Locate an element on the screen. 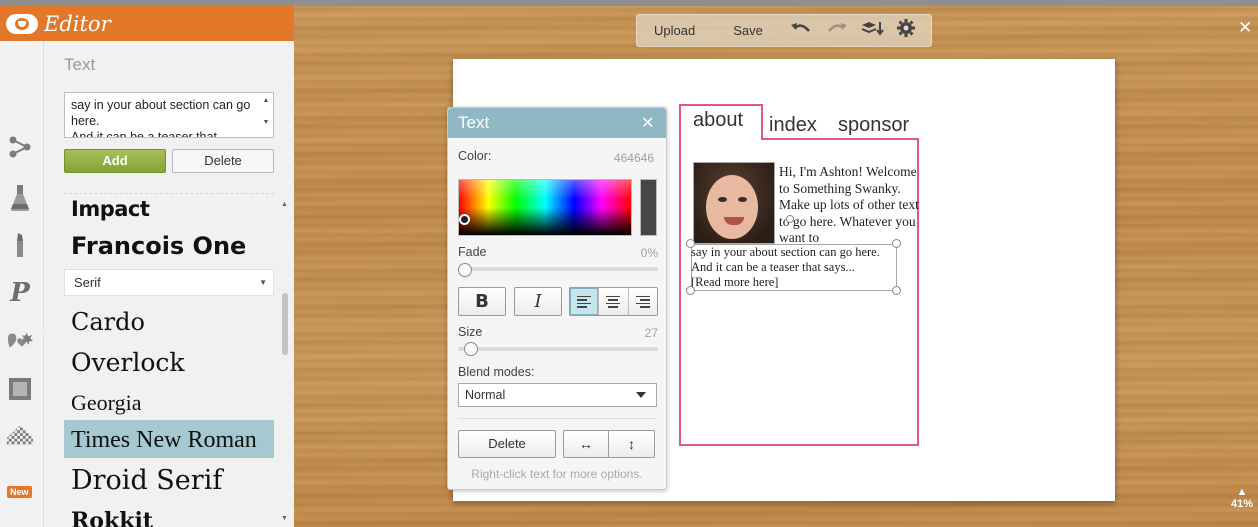 The height and width of the screenshot is (527, 1258). font-list-scrollbar: ▲ ▼ is located at coordinates (285, 364).